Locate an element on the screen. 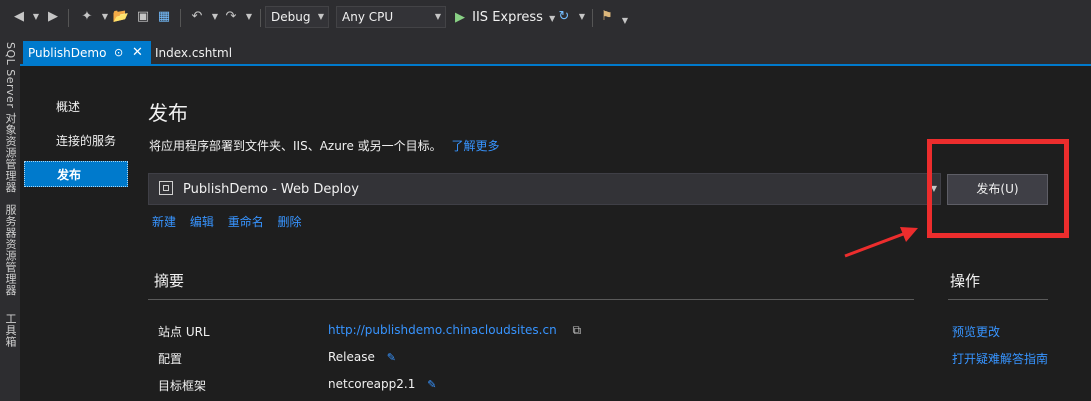  find-in-files-icon: ⚑ is located at coordinates (607, 17).